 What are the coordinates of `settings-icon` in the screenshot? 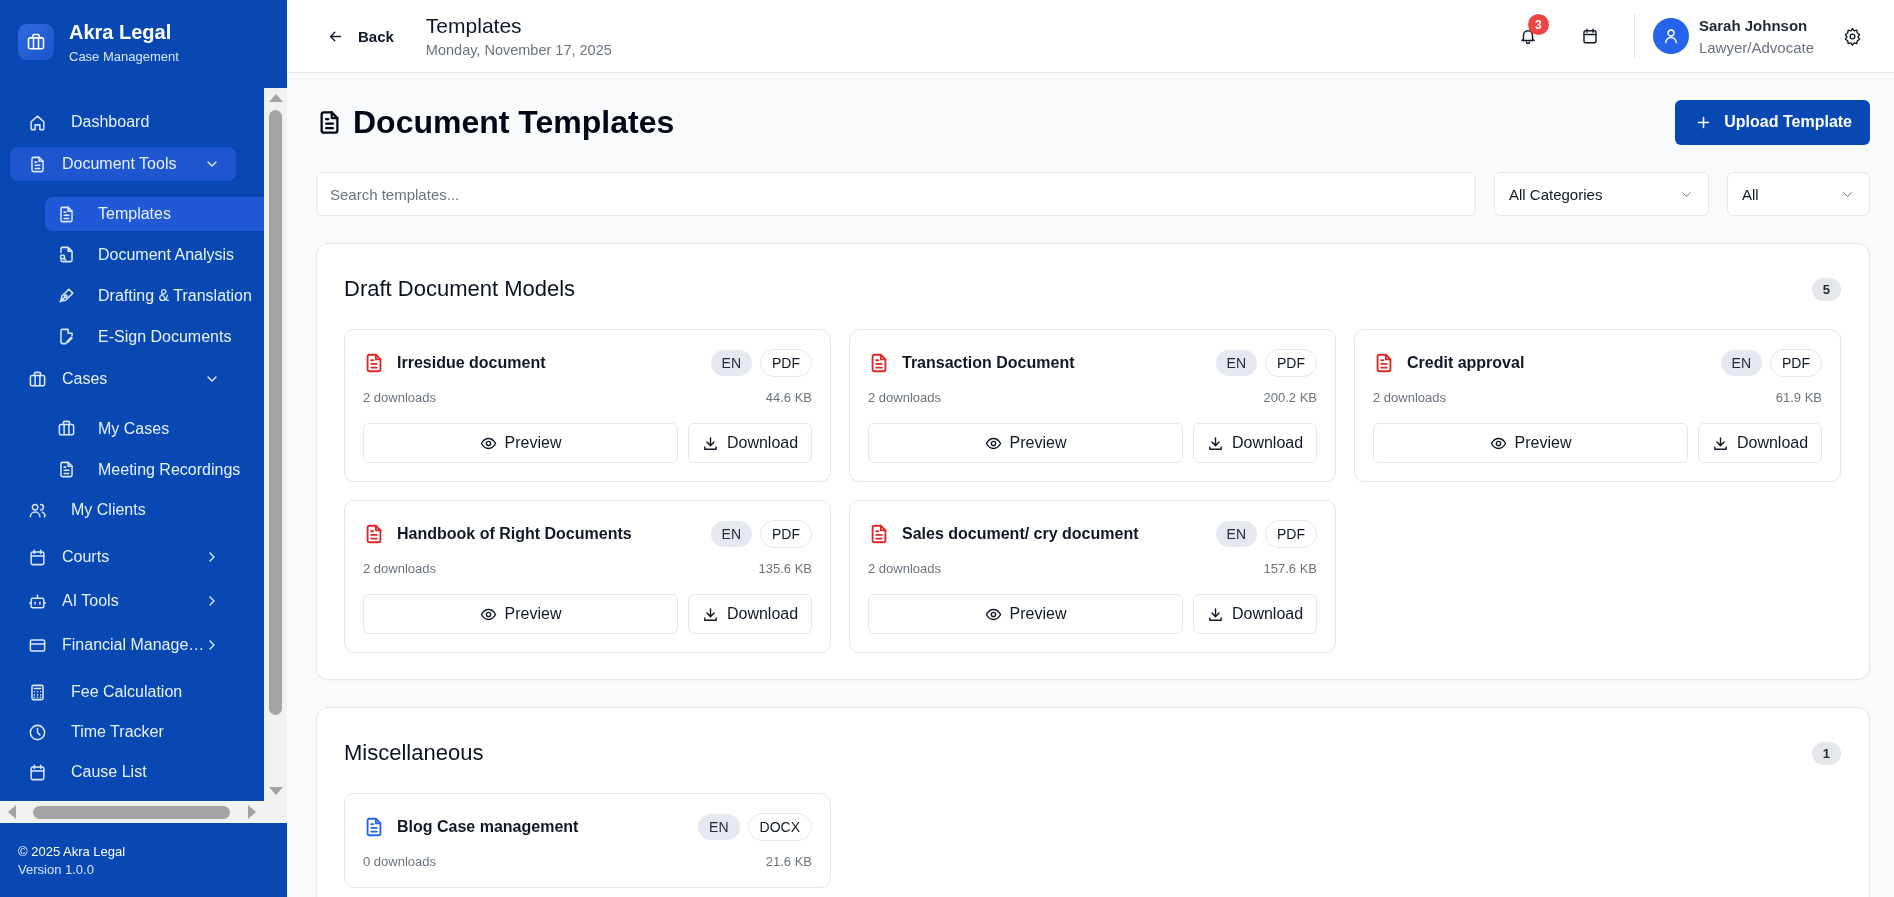 It's located at (1852, 36).